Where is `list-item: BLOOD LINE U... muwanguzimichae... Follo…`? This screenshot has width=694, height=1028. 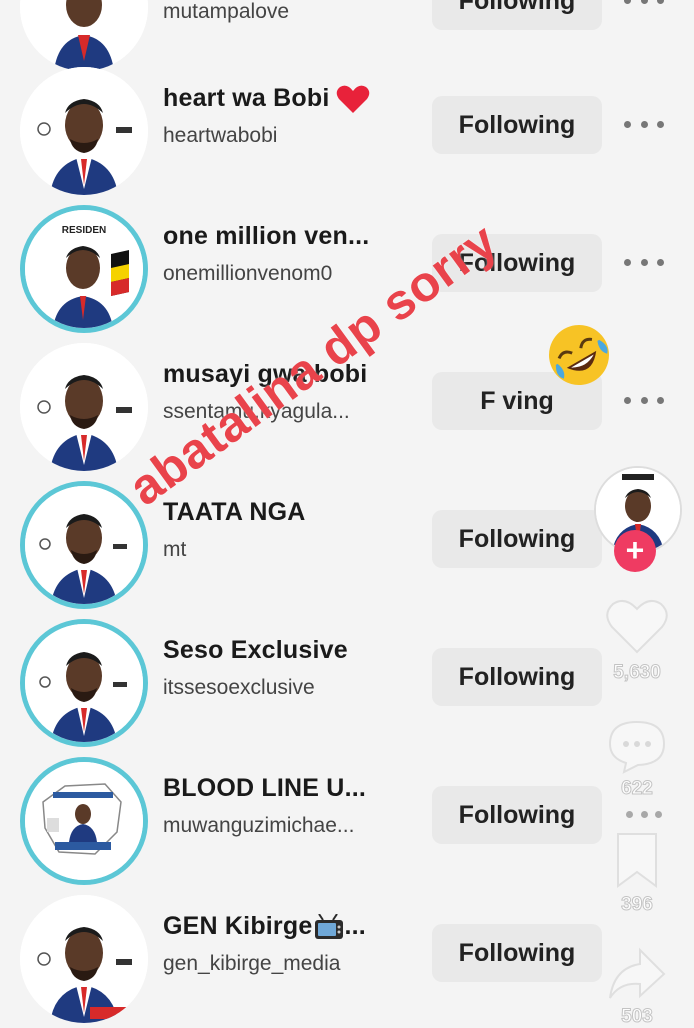
list-item: BLOOD LINE U... muwanguzimichae... Follo… is located at coordinates (347, 821).